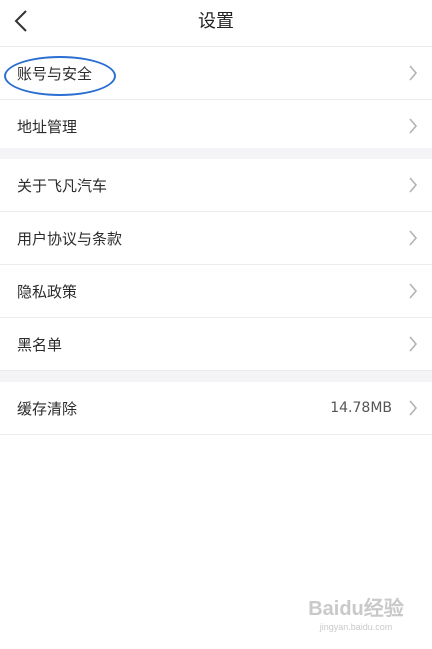 The image size is (432, 649). What do you see at coordinates (47, 408) in the screenshot?
I see `settings-item-label: 缓存清除` at bounding box center [47, 408].